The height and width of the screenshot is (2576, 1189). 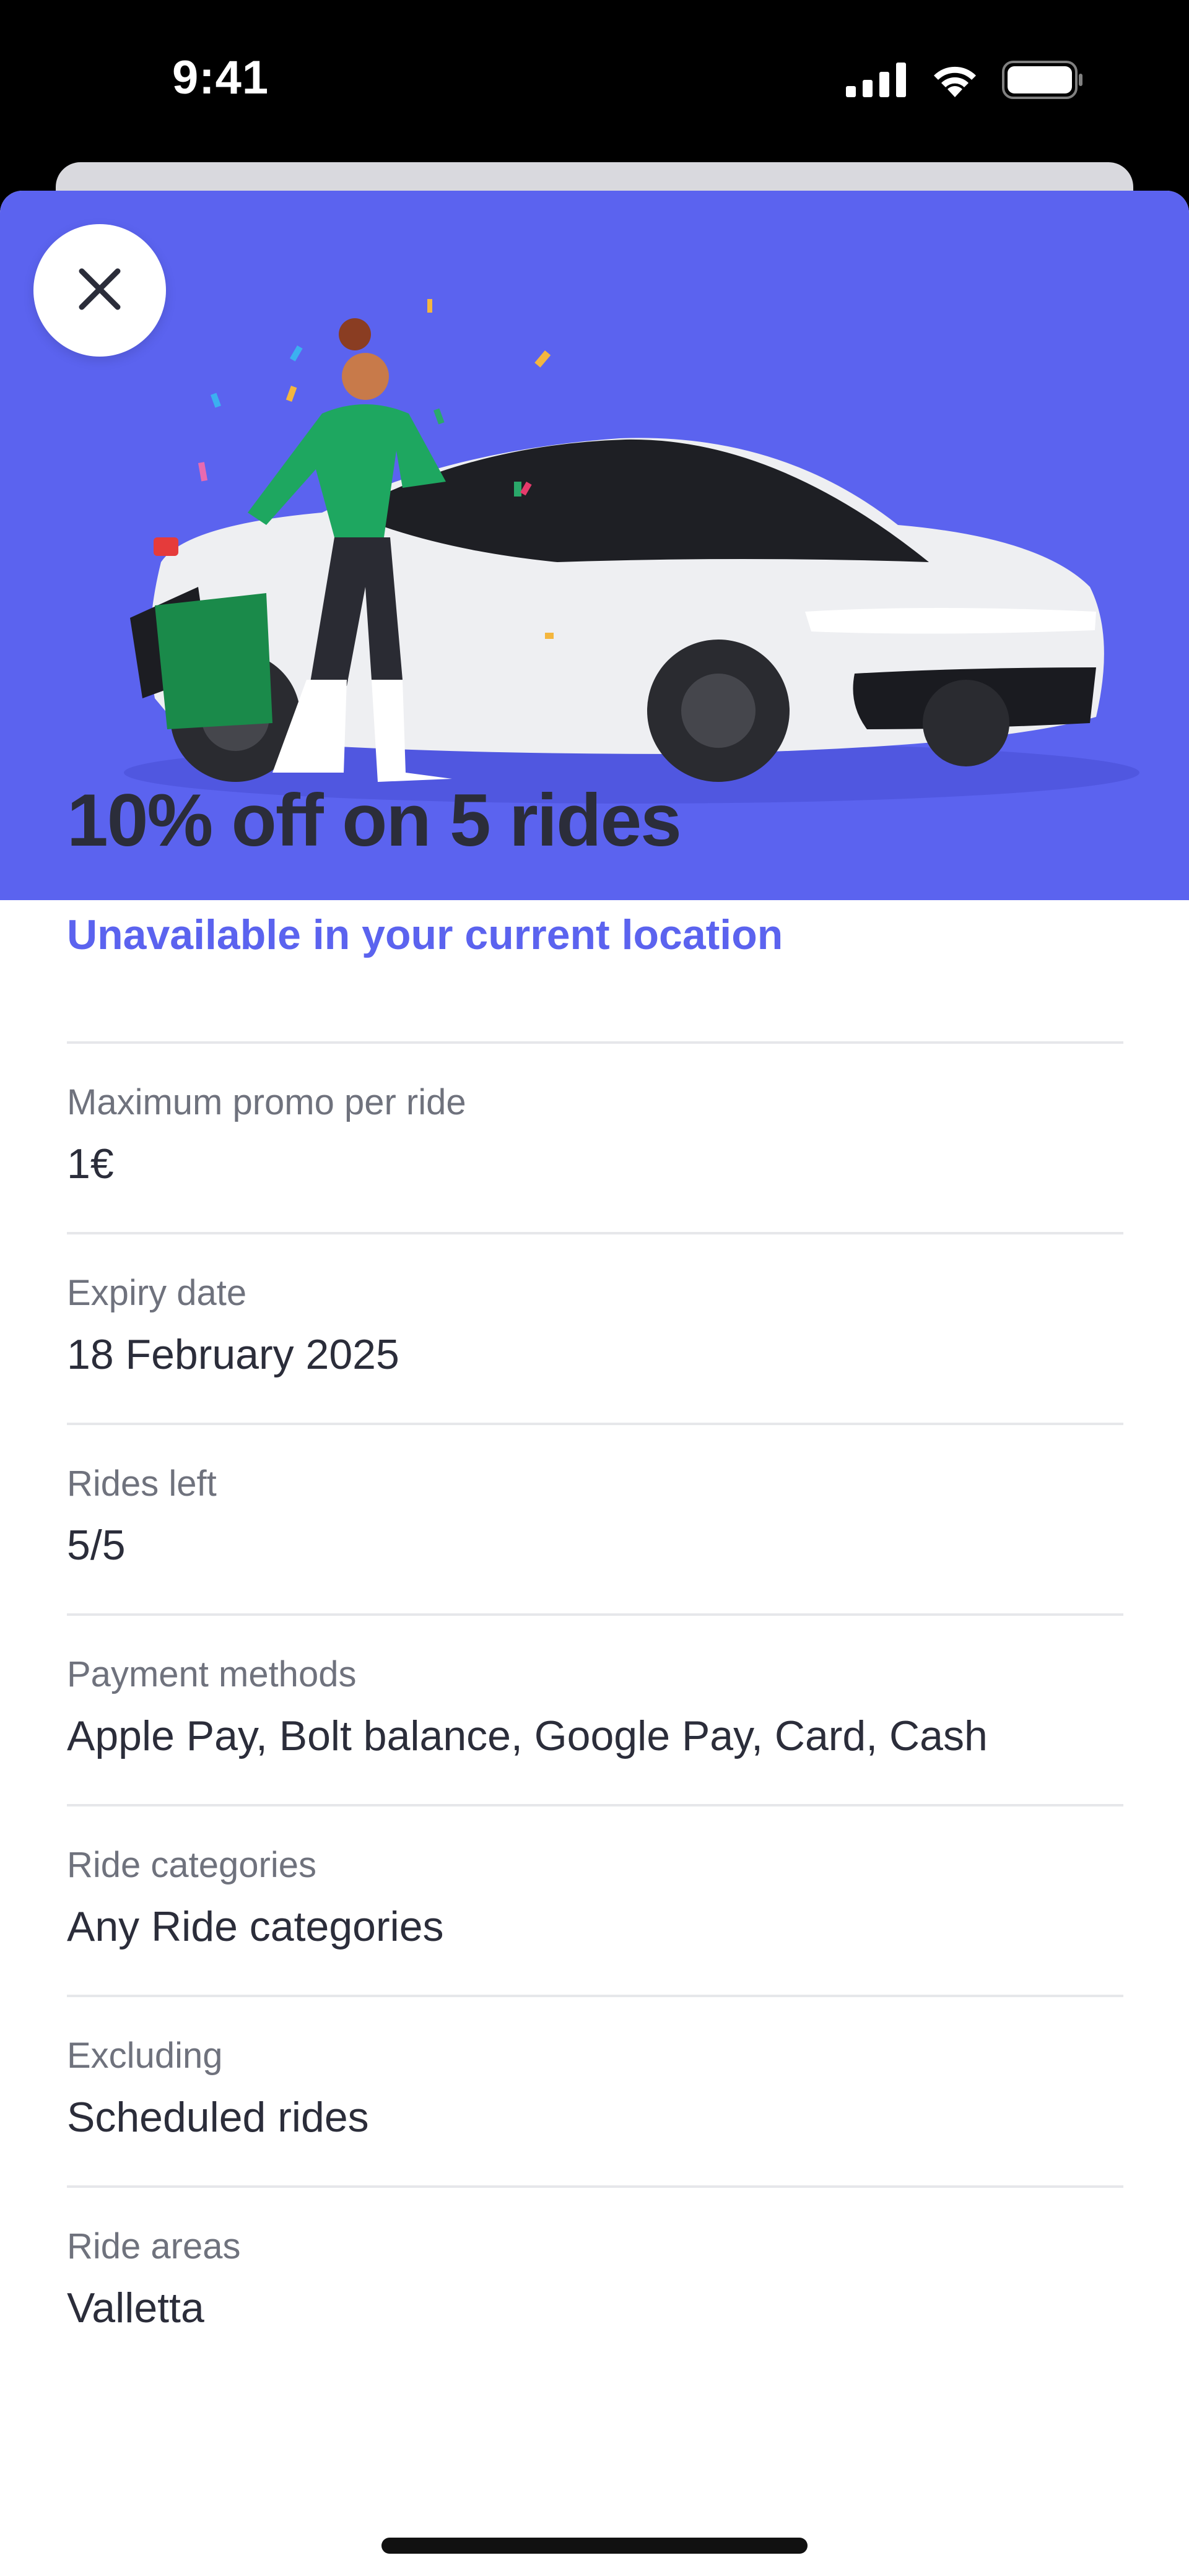 I want to click on close-icon, so click(x=100, y=290).